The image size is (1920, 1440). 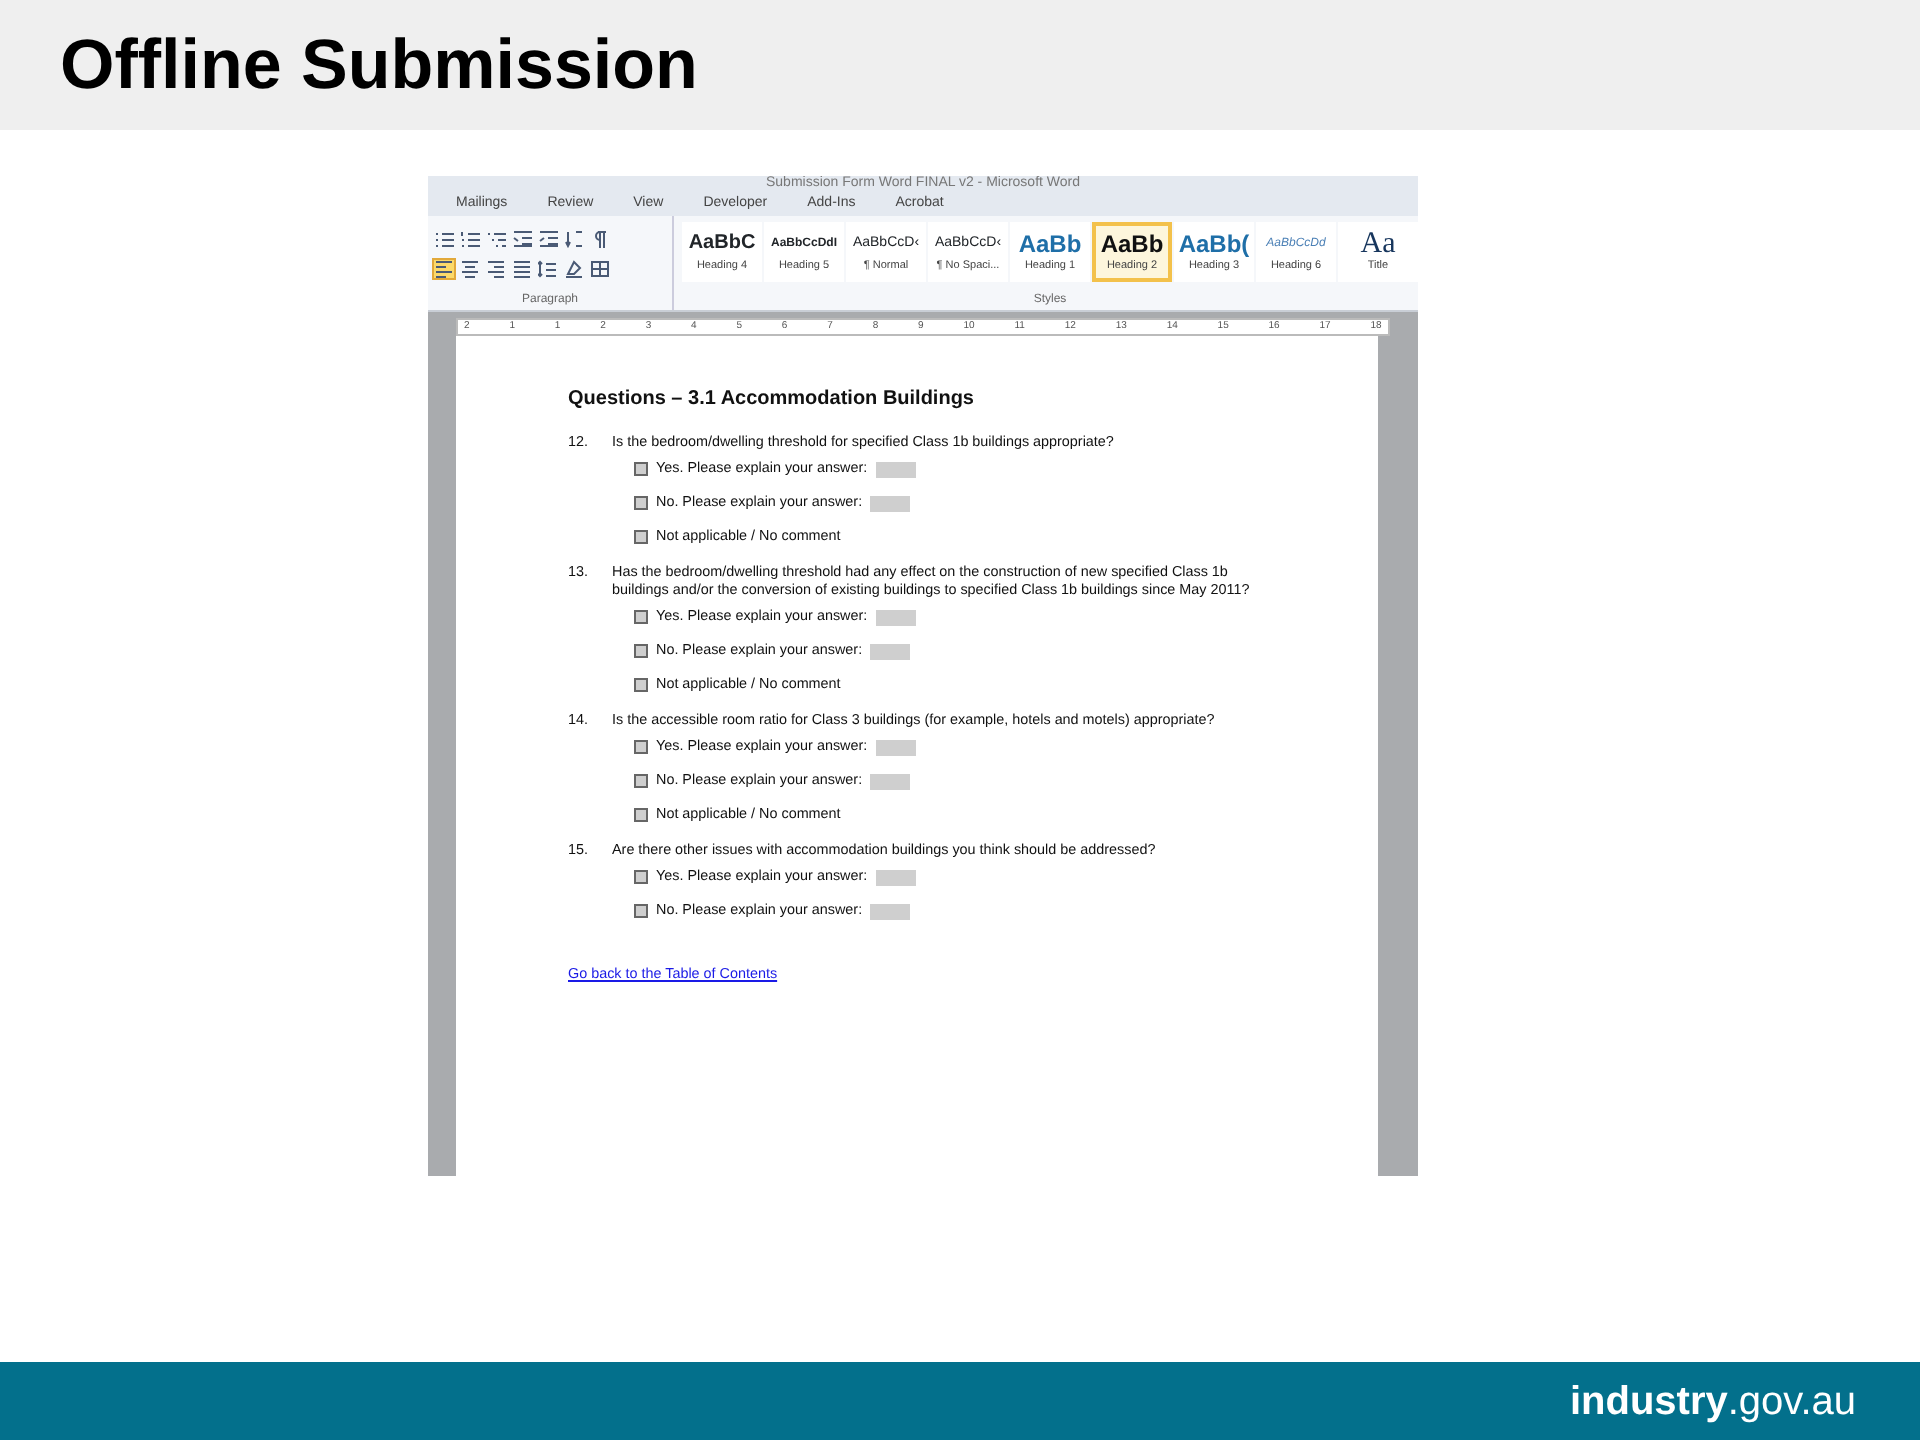 What do you see at coordinates (574, 239) in the screenshot?
I see `sort-icon` at bounding box center [574, 239].